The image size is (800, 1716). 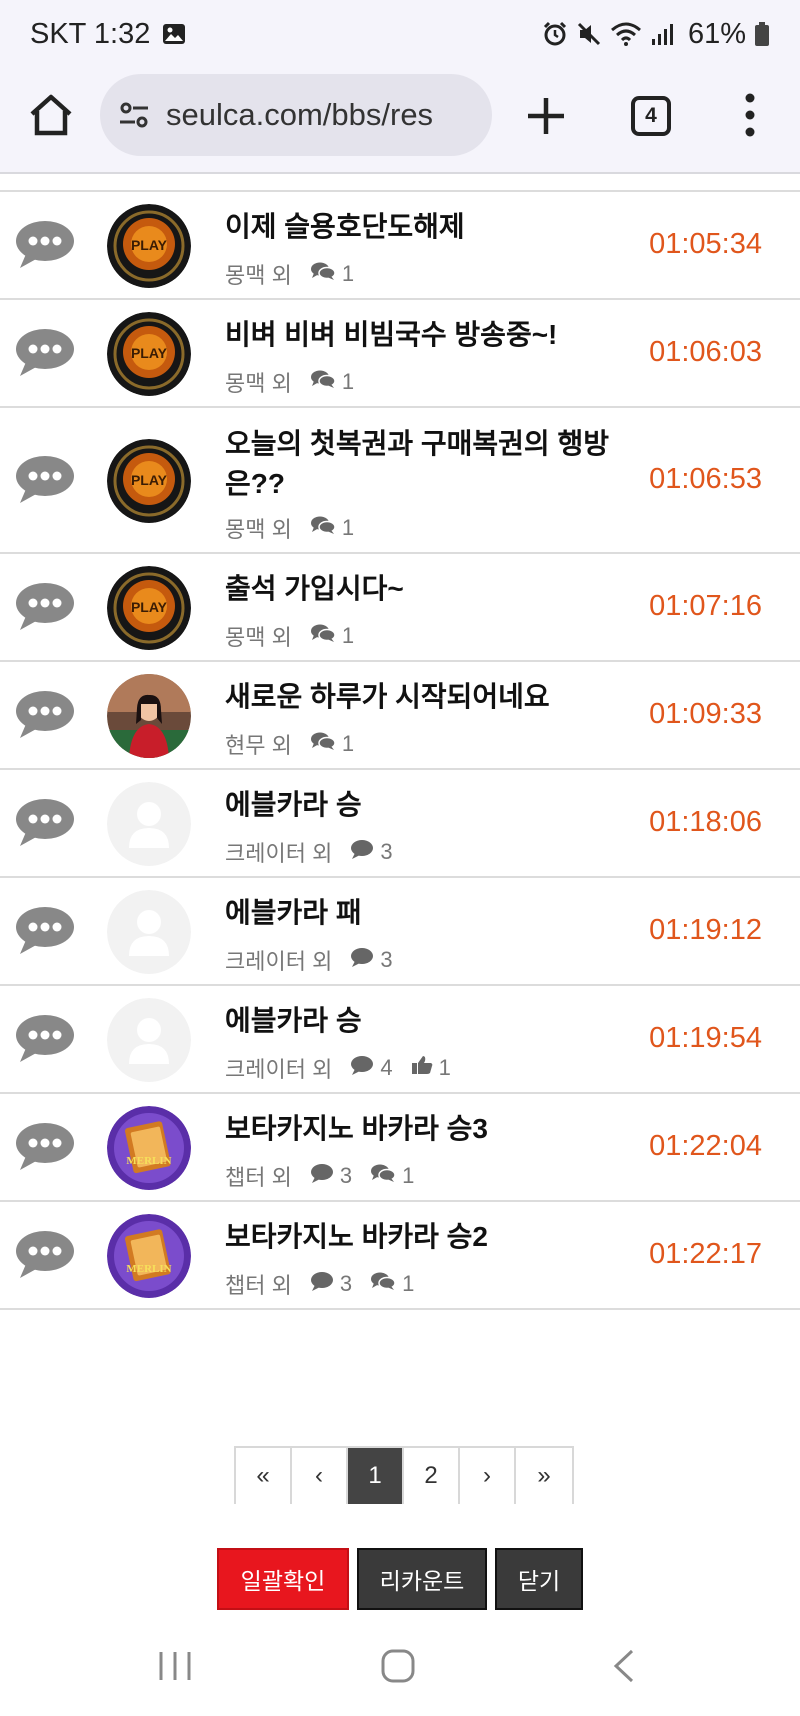 I want to click on page-1-button: 1, so click(x=376, y=1476).